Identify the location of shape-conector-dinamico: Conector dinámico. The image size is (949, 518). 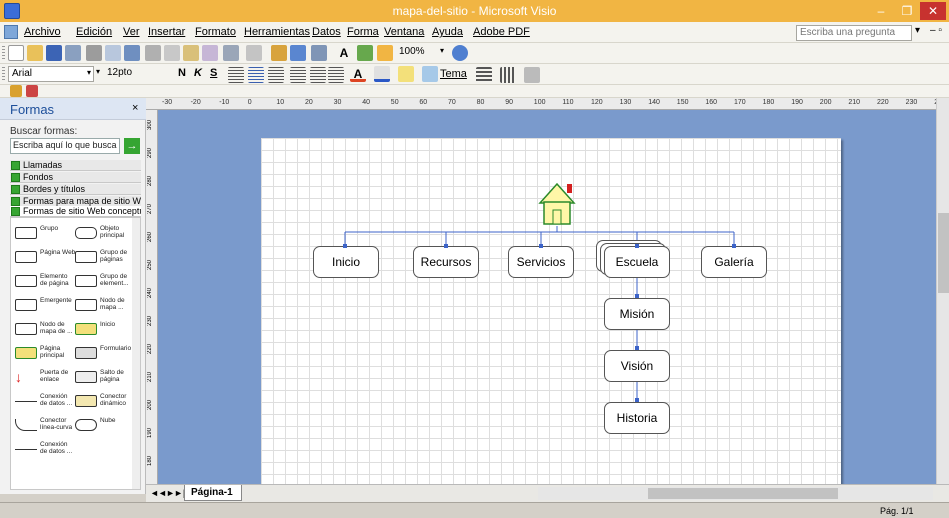
(104, 401).